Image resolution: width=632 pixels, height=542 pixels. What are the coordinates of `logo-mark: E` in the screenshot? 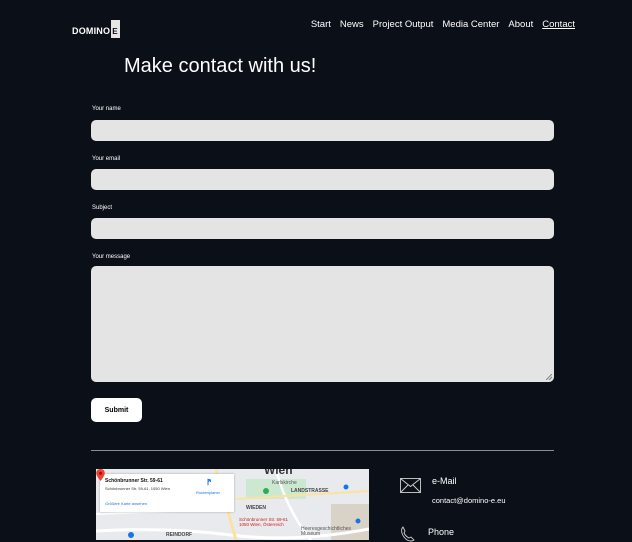 It's located at (116, 29).